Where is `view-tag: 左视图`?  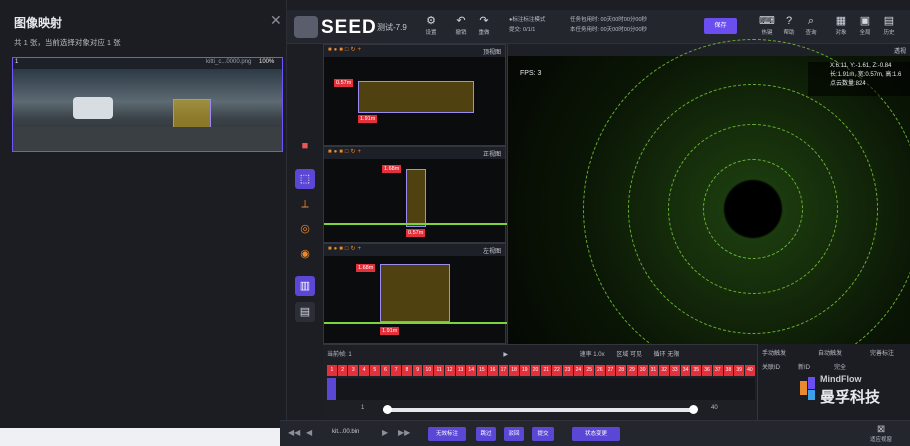 view-tag: 左视图 is located at coordinates (492, 250).